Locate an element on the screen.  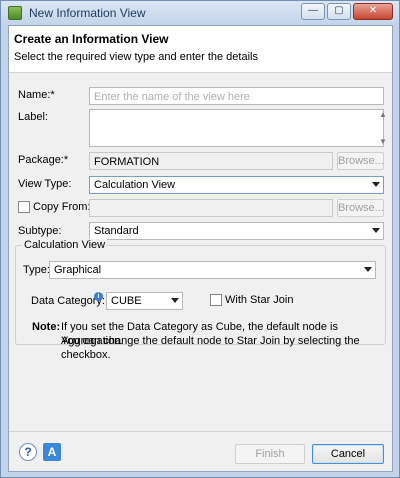
maximize-button: ▢ is located at coordinates (339, 11).